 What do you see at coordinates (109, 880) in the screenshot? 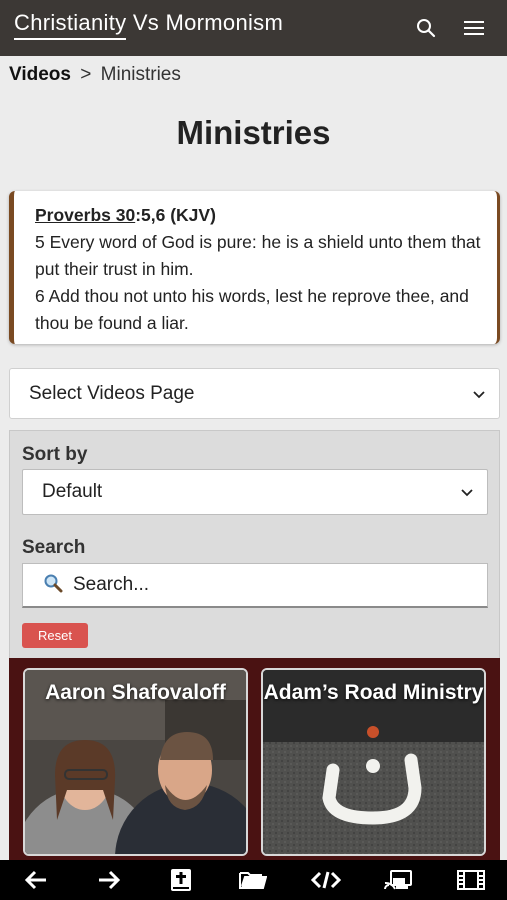
I see `forward-arrow-icon` at bounding box center [109, 880].